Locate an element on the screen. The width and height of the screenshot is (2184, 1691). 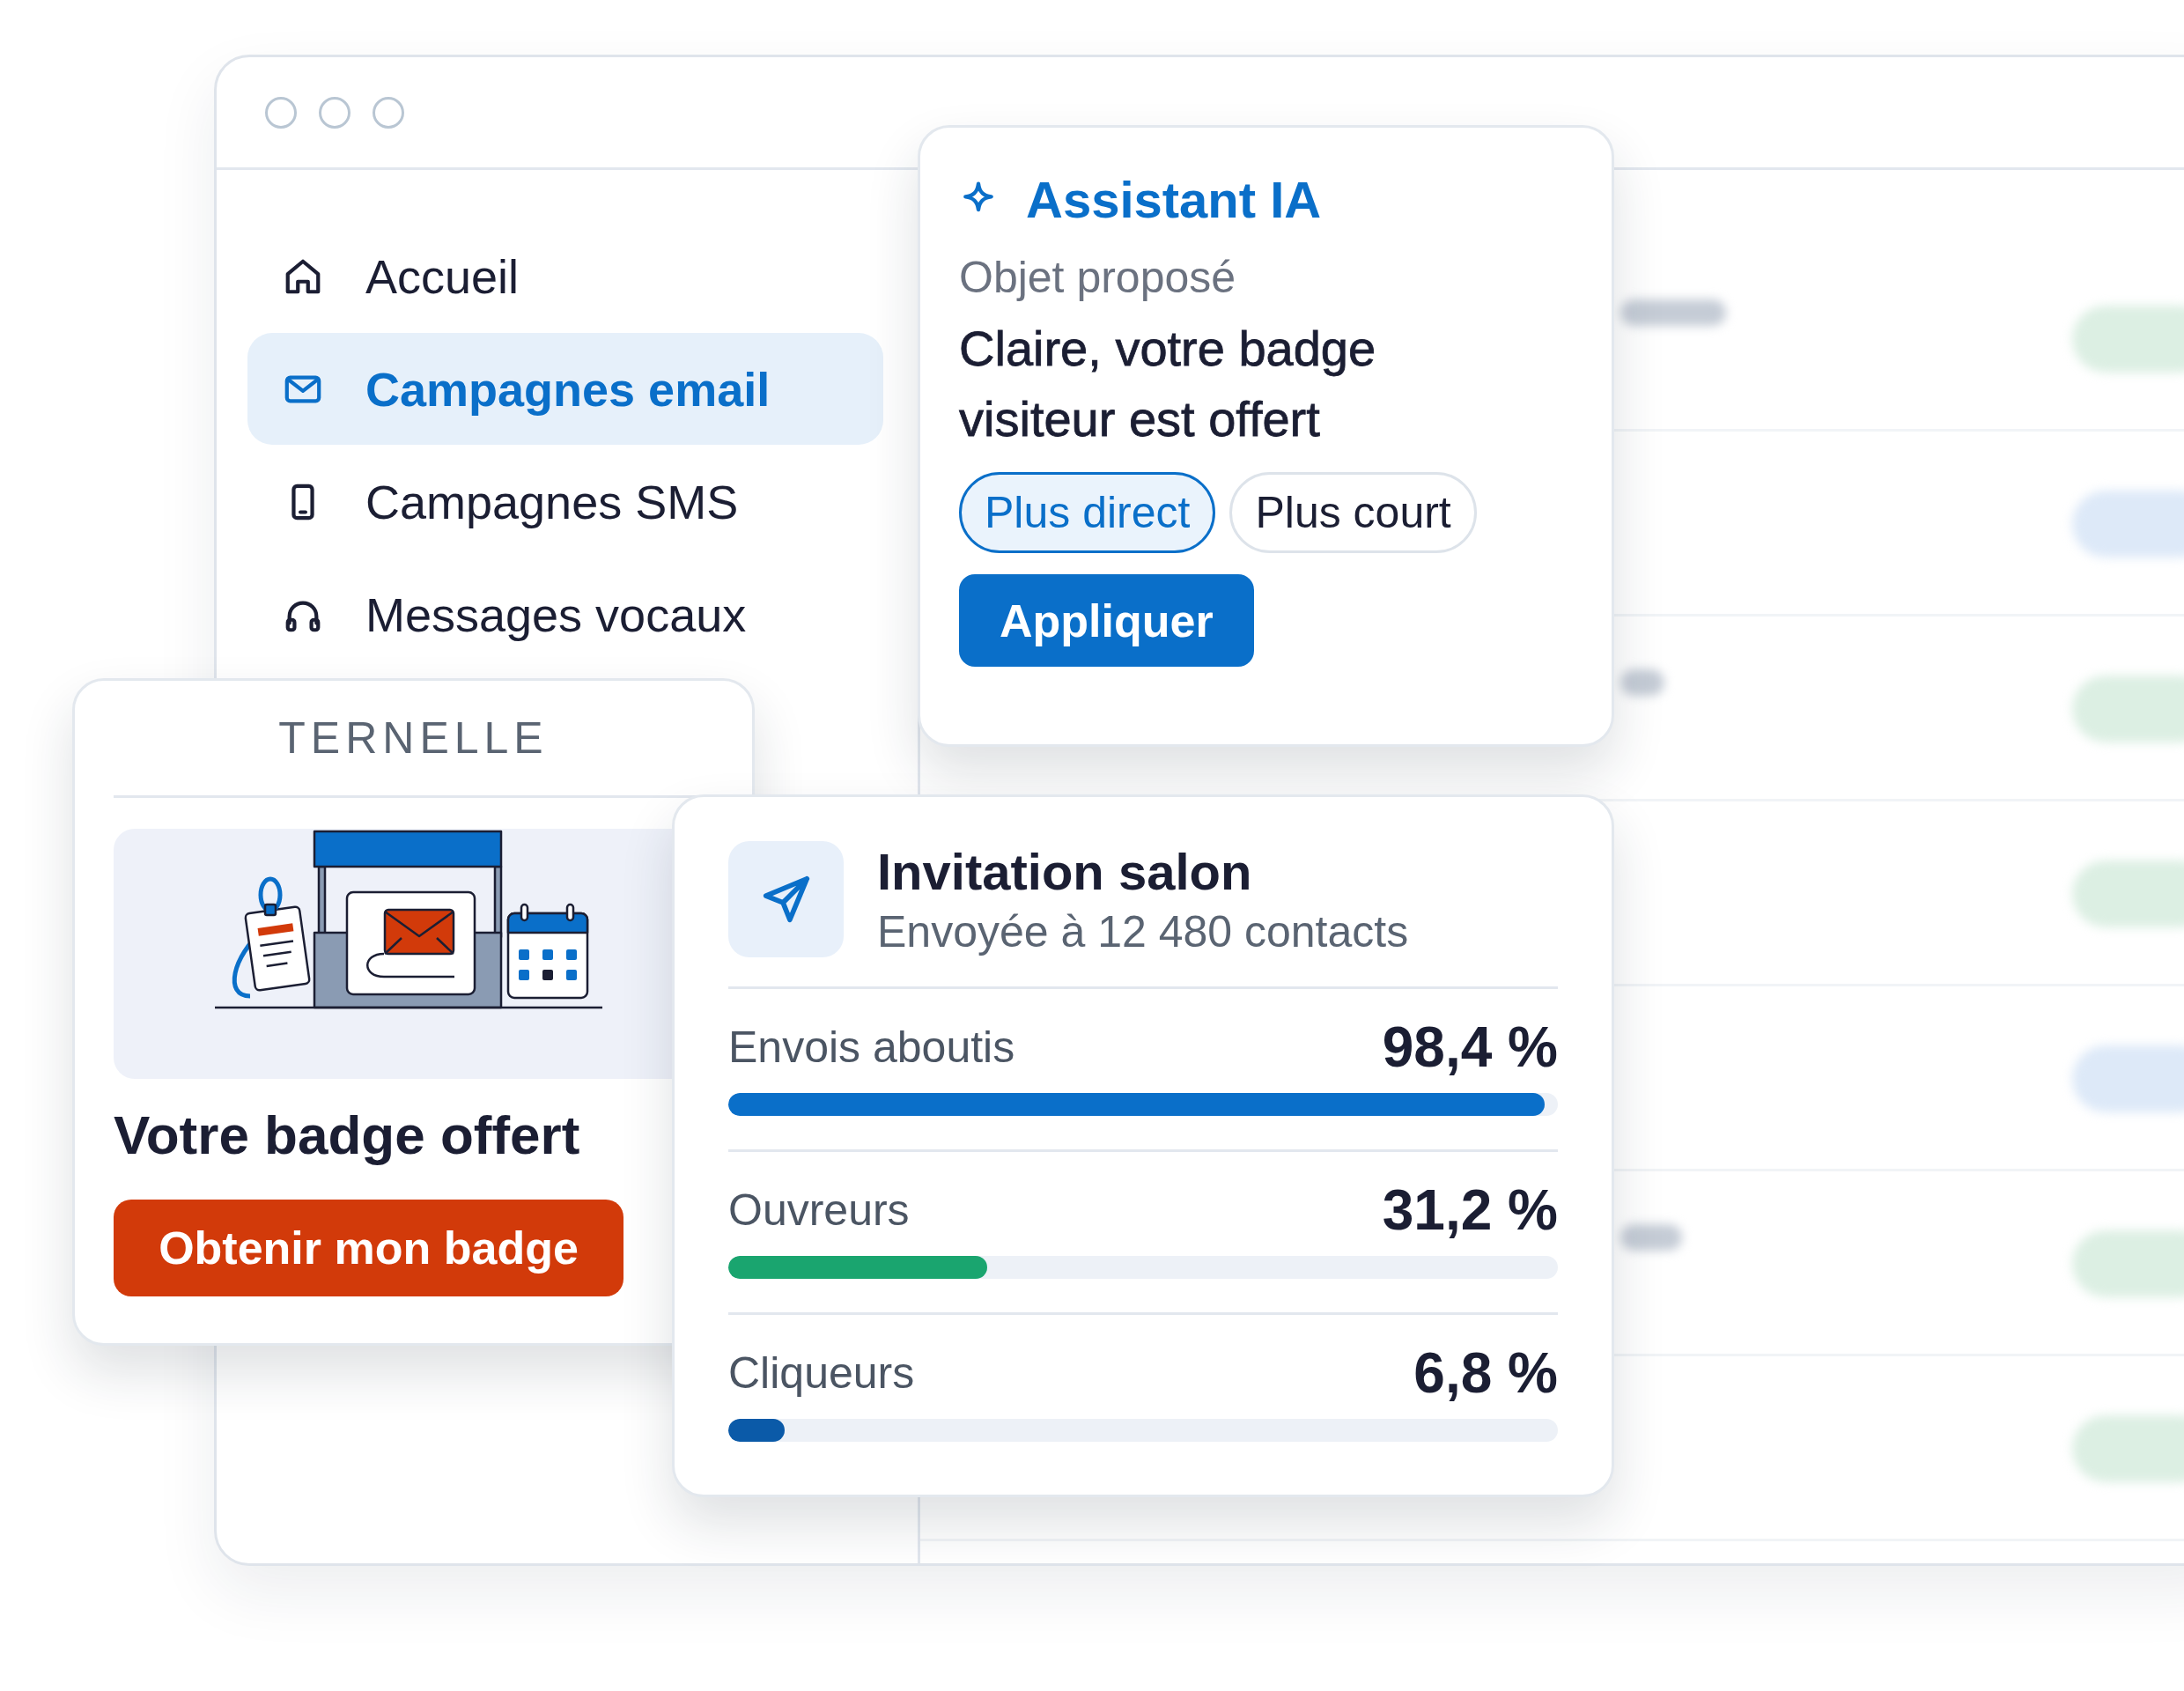
metric-value: 6,8 % is located at coordinates (1485, 1373).